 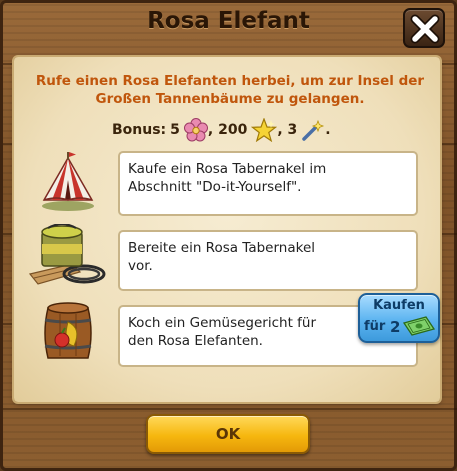 I want to click on bonus-end: ., so click(x=328, y=130).